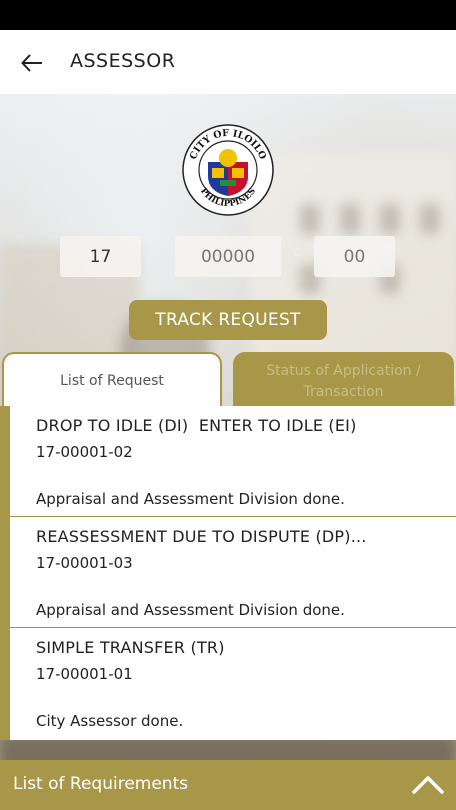 The height and width of the screenshot is (810, 456). I want to click on requirements-bar: List of Requirements, so click(228, 785).